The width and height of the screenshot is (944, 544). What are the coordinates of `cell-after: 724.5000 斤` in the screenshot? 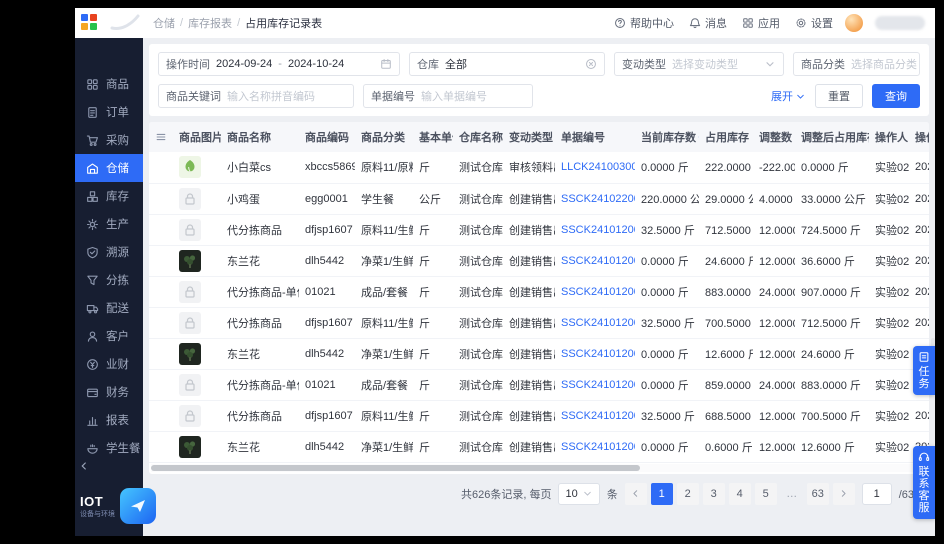 It's located at (832, 230).